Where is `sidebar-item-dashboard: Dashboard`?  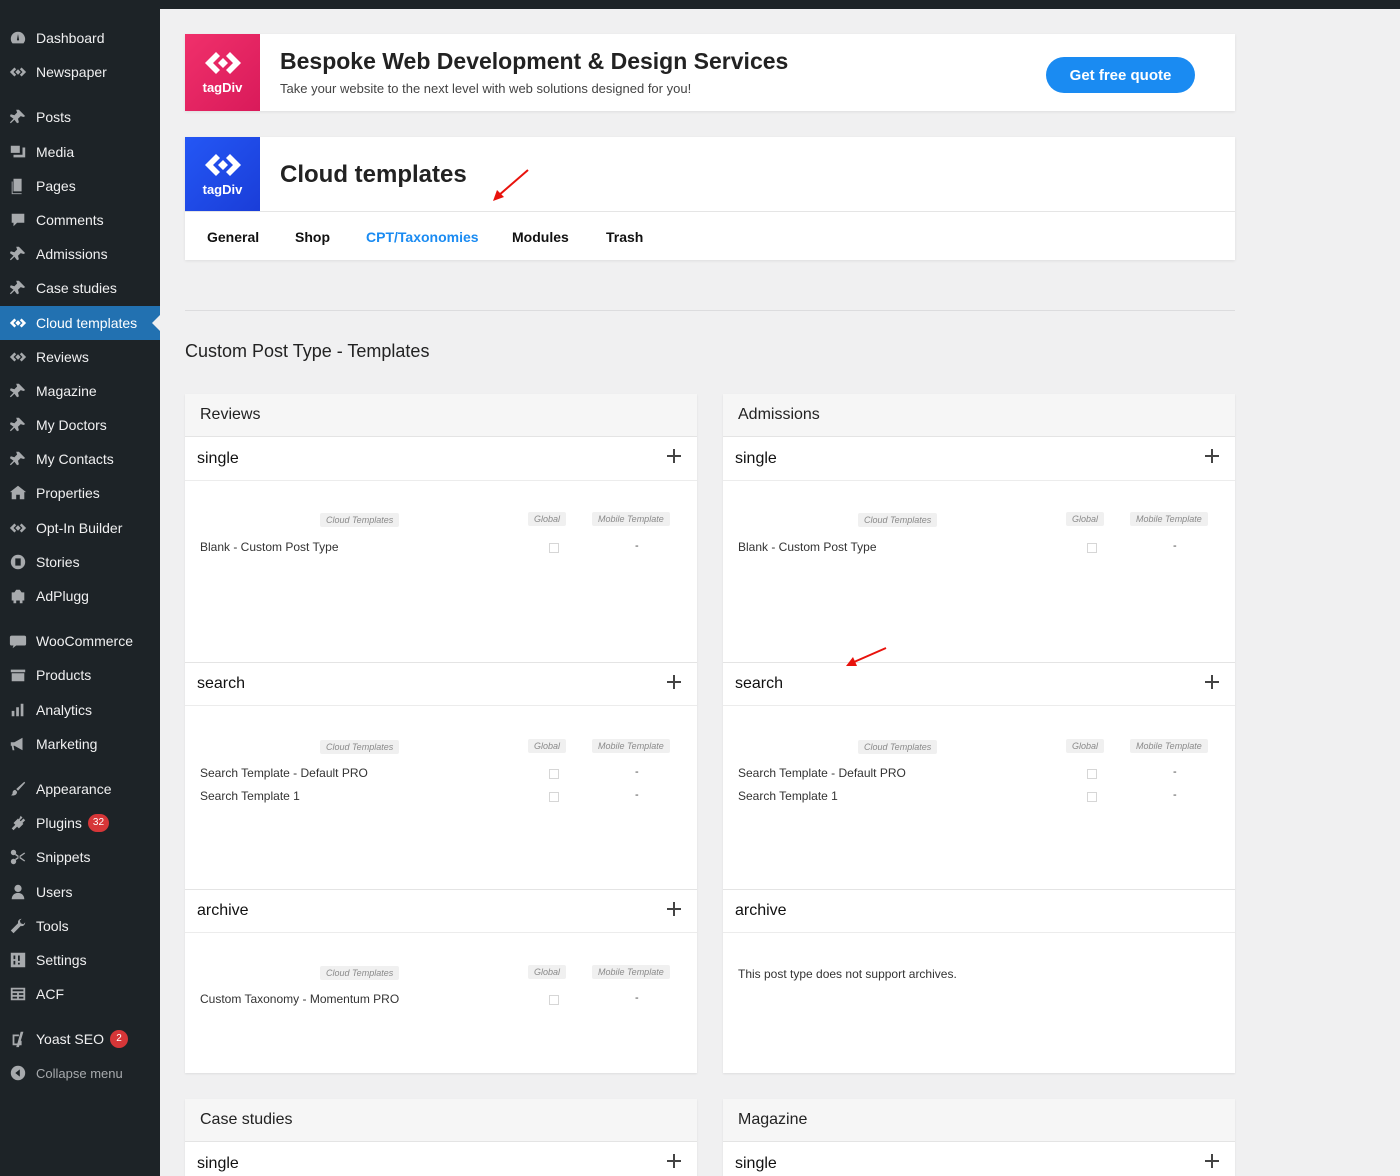
sidebar-item-dashboard: Dashboard is located at coordinates (80, 38).